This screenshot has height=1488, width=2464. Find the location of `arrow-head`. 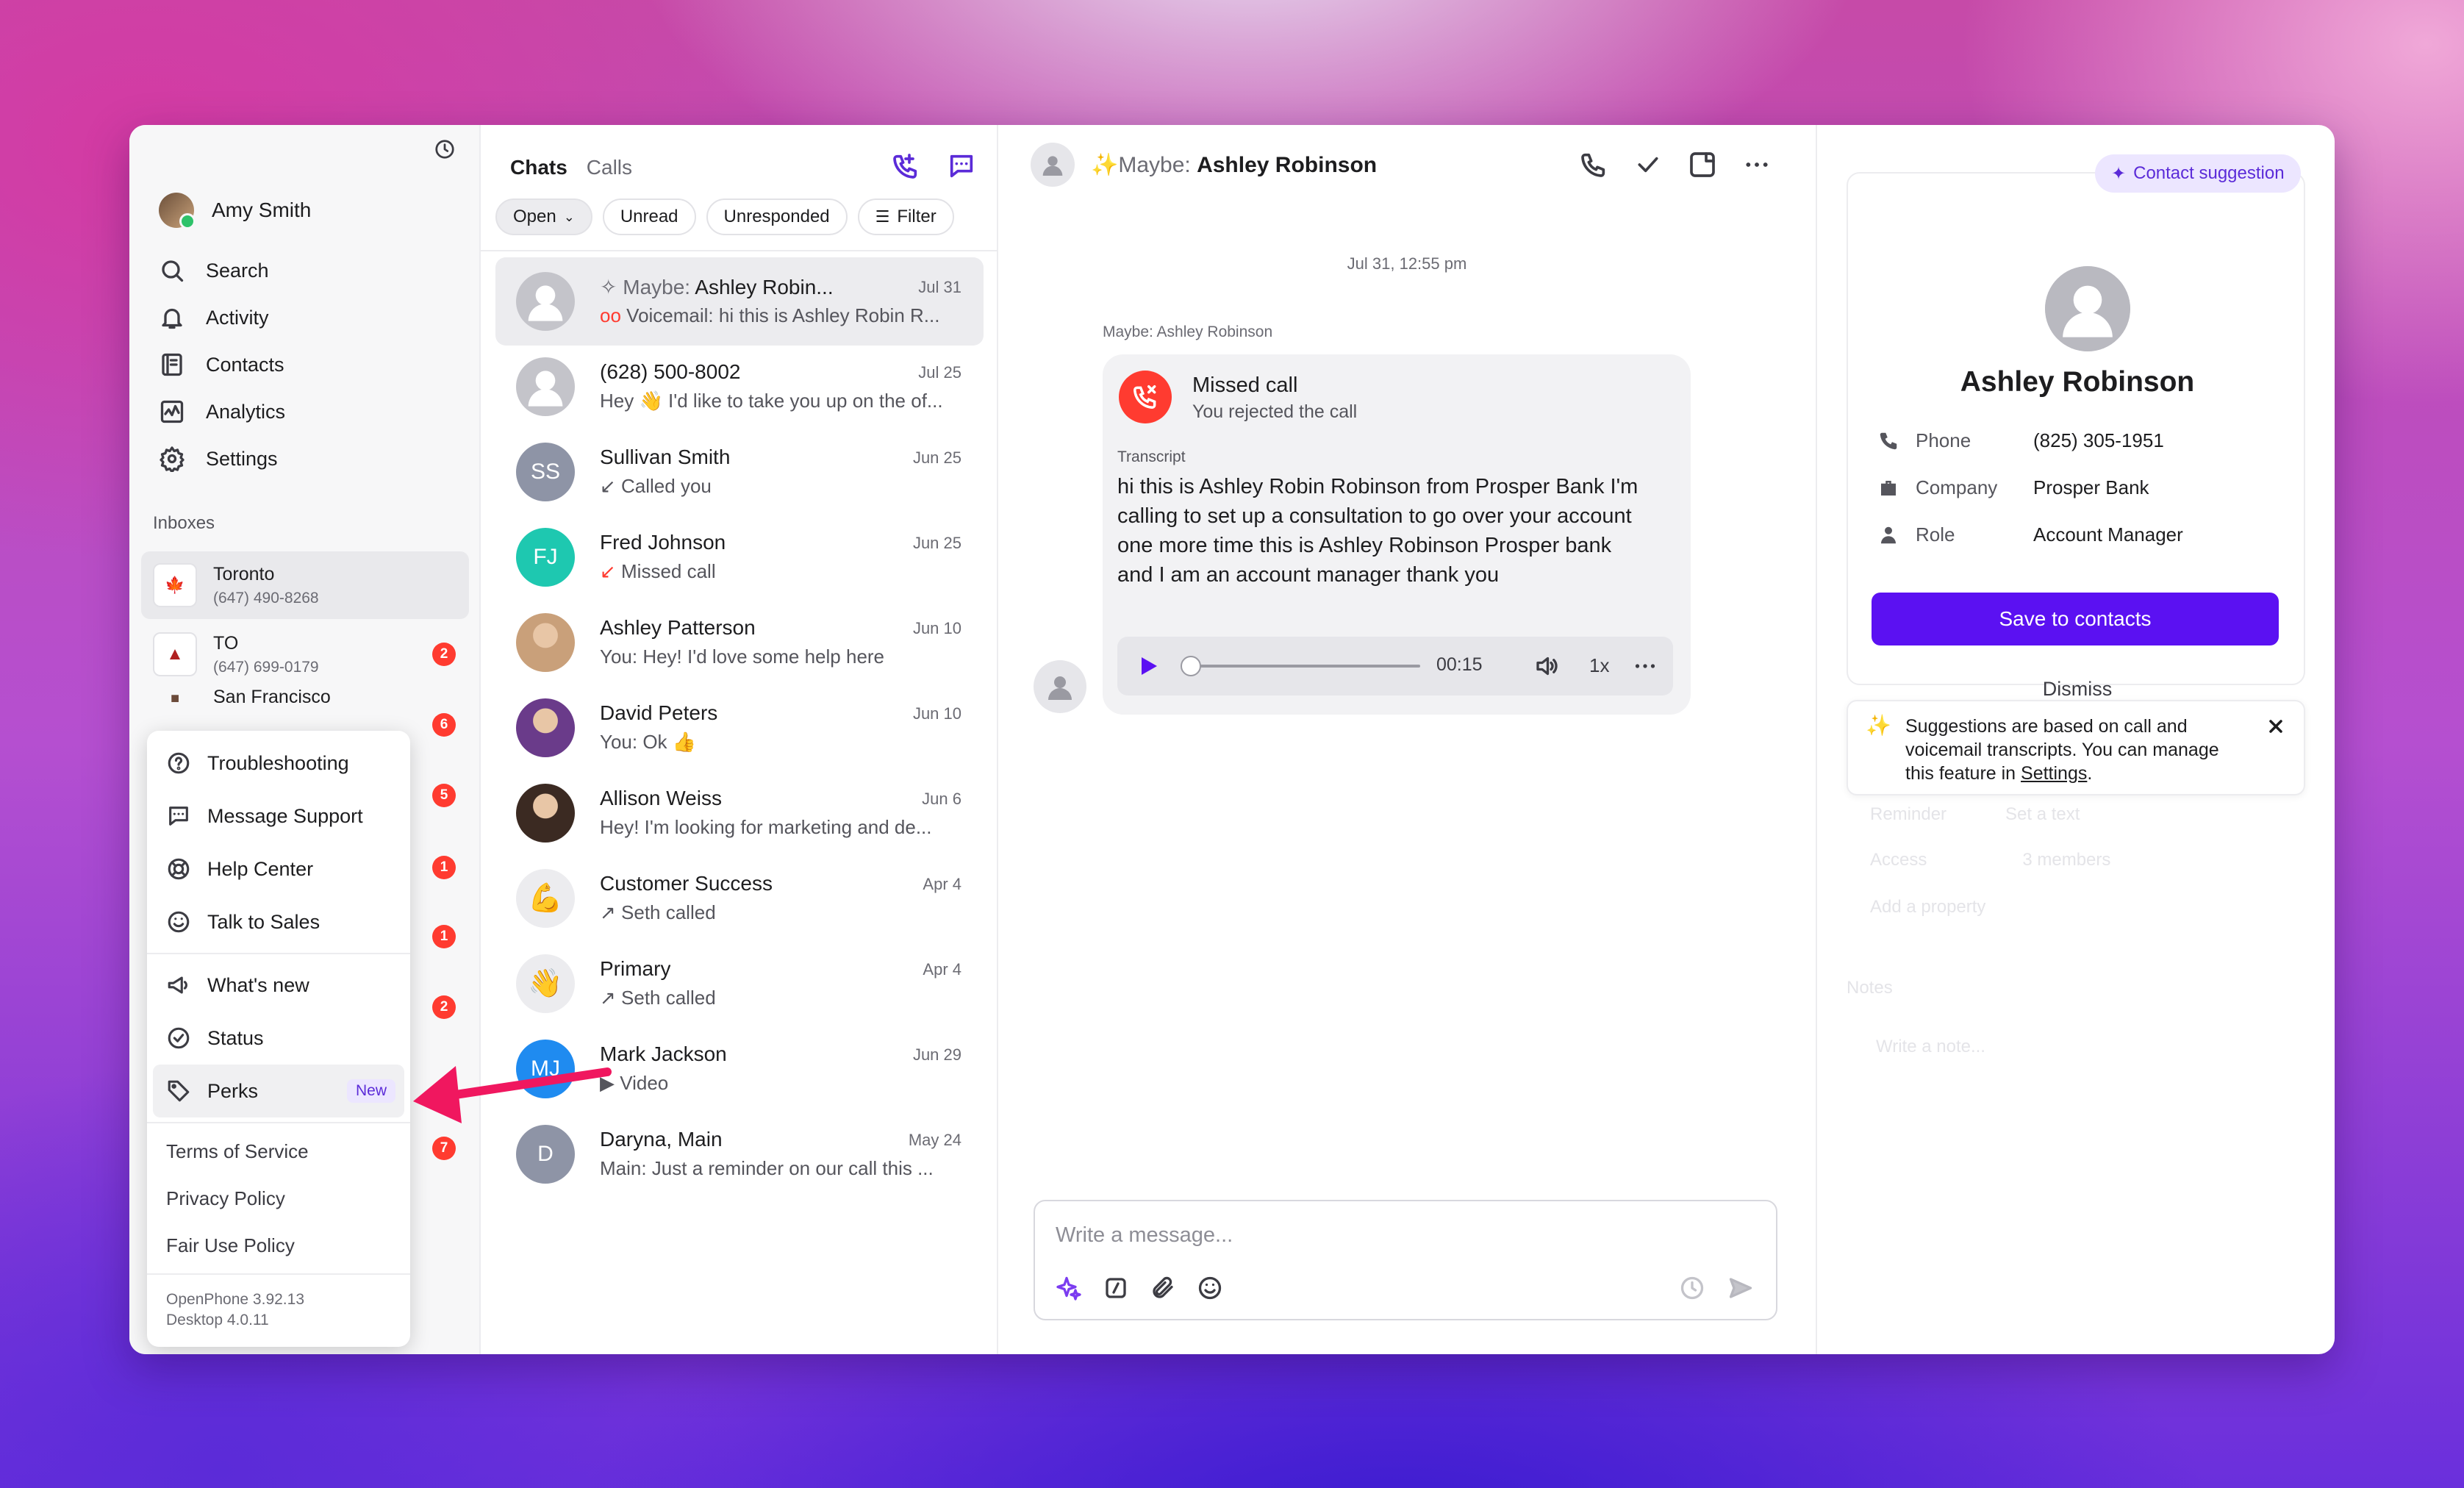

arrow-head is located at coordinates (438, 1094).